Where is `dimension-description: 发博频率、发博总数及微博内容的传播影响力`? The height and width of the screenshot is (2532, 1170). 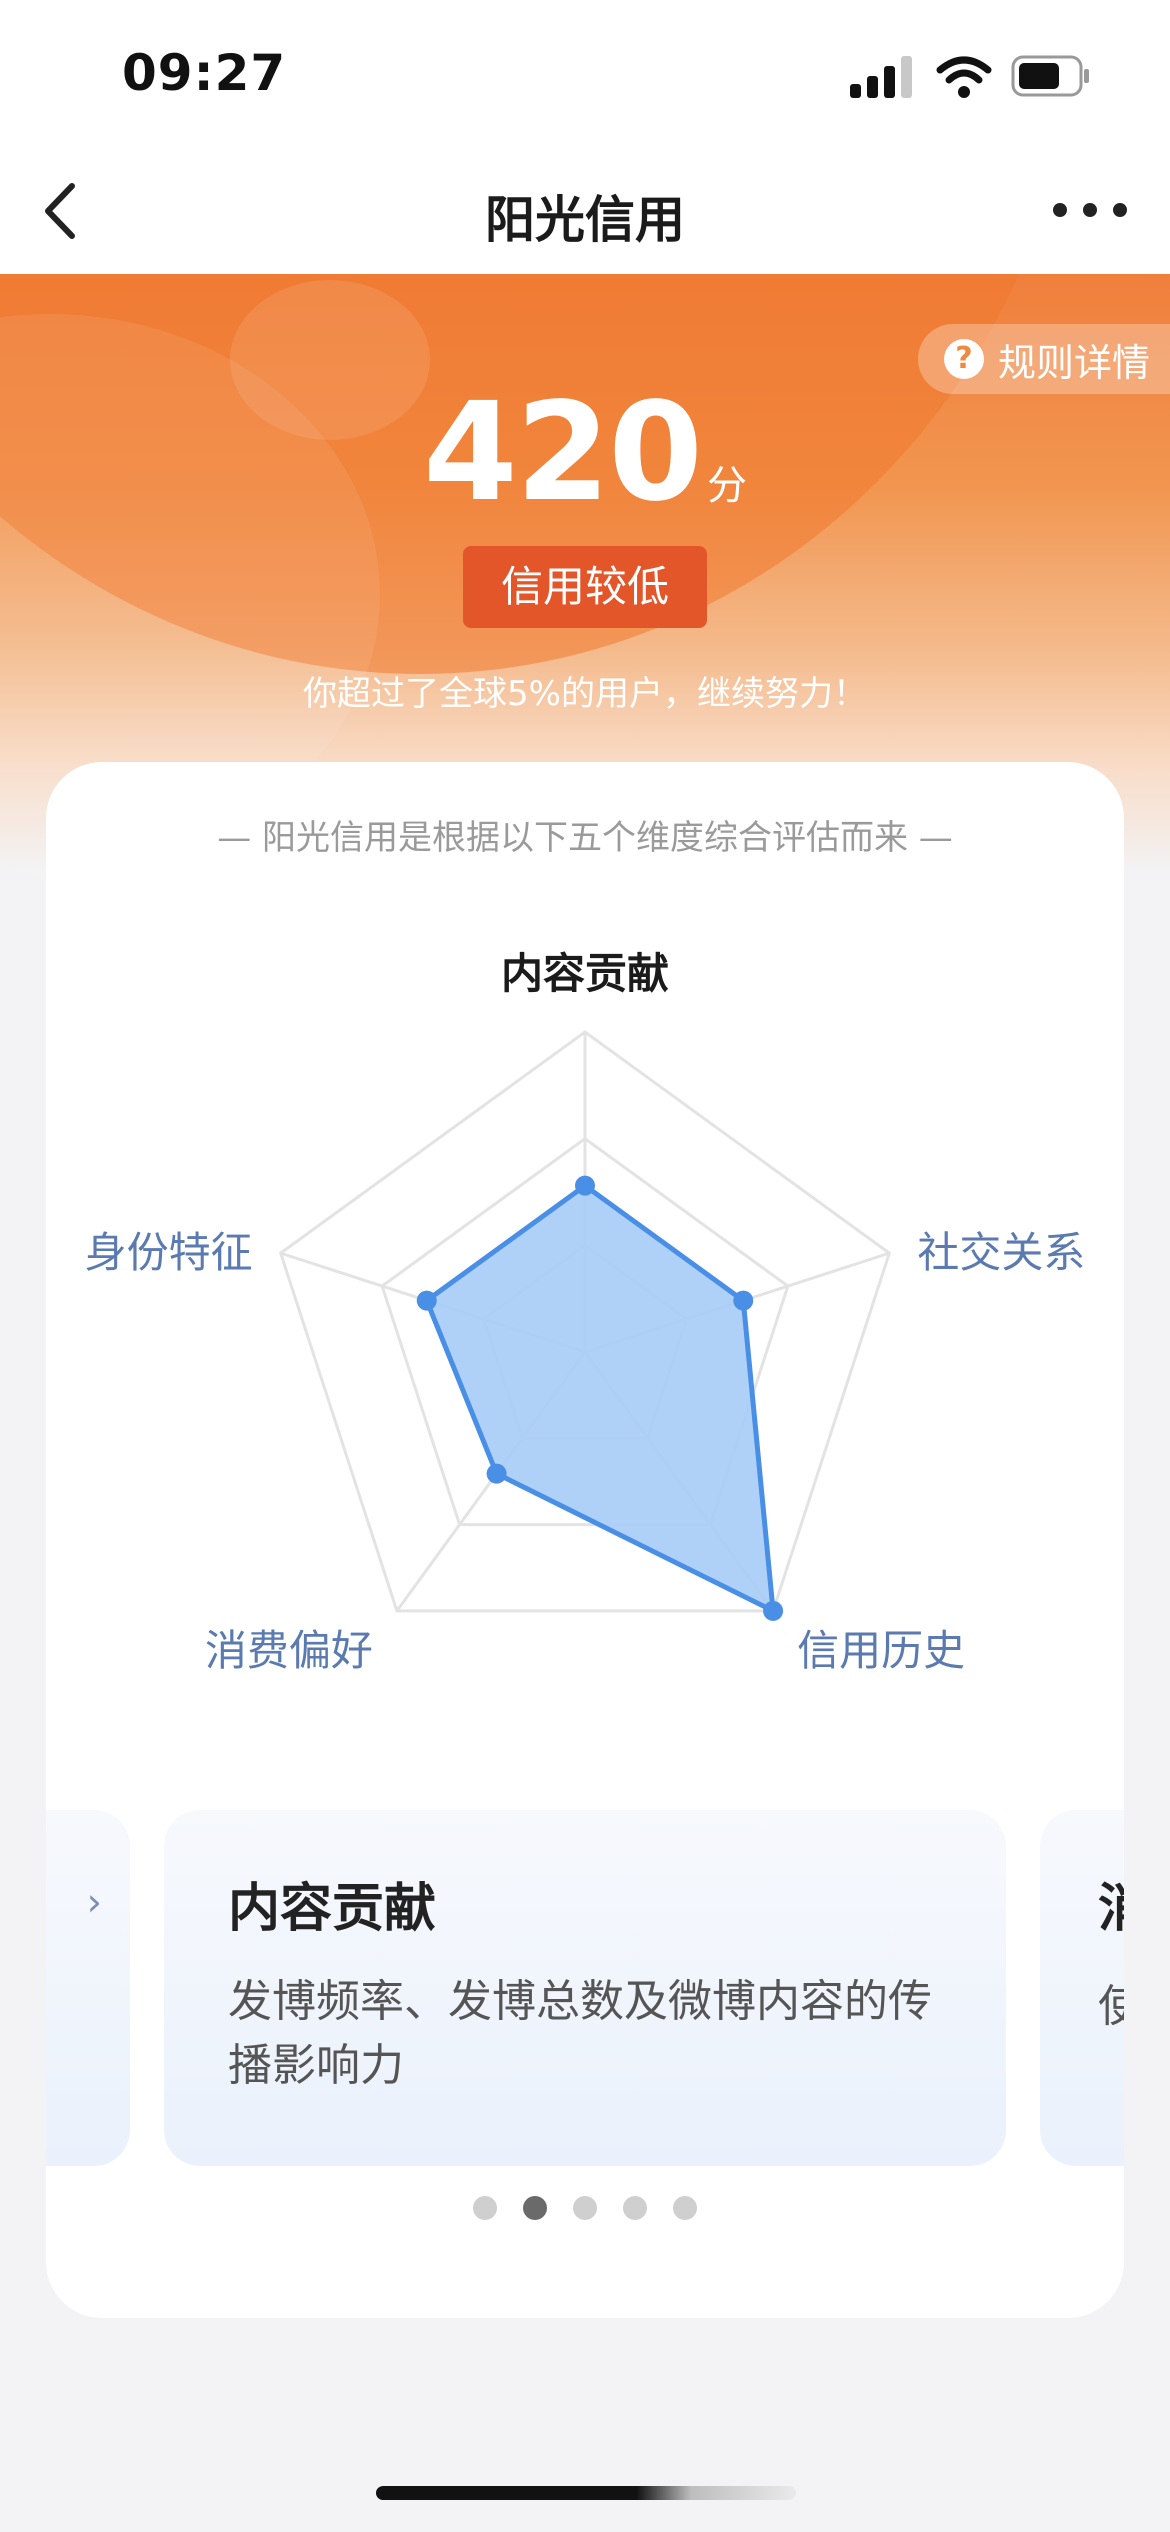
dimension-description: 发博频率、发博总数及微博内容的传播影响力 is located at coordinates (580, 2033).